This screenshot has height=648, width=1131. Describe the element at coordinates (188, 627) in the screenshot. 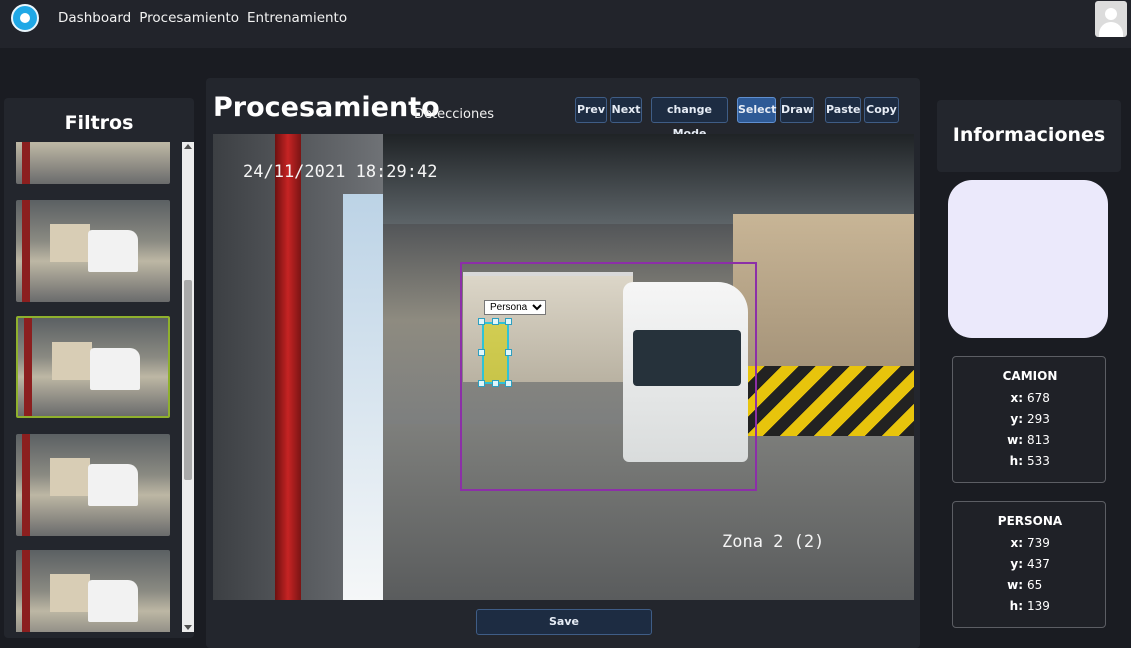

I see `scroll-down-arrow-icon` at that location.